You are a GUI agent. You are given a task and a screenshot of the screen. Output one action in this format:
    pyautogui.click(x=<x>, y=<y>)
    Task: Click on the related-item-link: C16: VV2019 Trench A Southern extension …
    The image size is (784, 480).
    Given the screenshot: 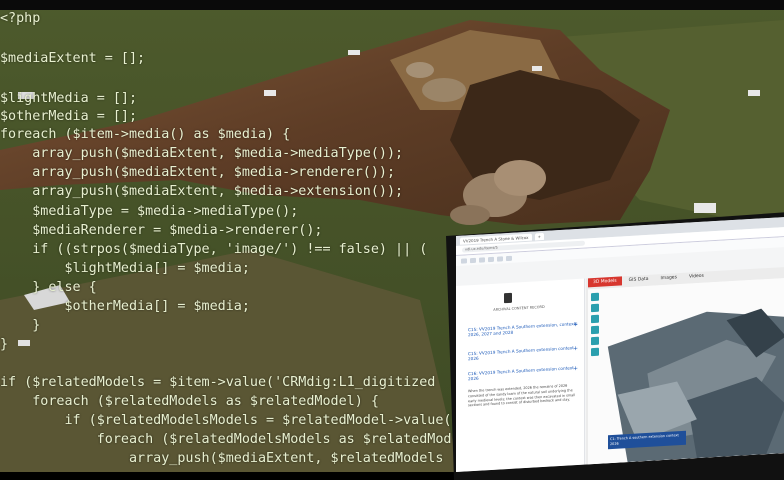 What is the action you would take?
    pyautogui.click(x=523, y=373)
    